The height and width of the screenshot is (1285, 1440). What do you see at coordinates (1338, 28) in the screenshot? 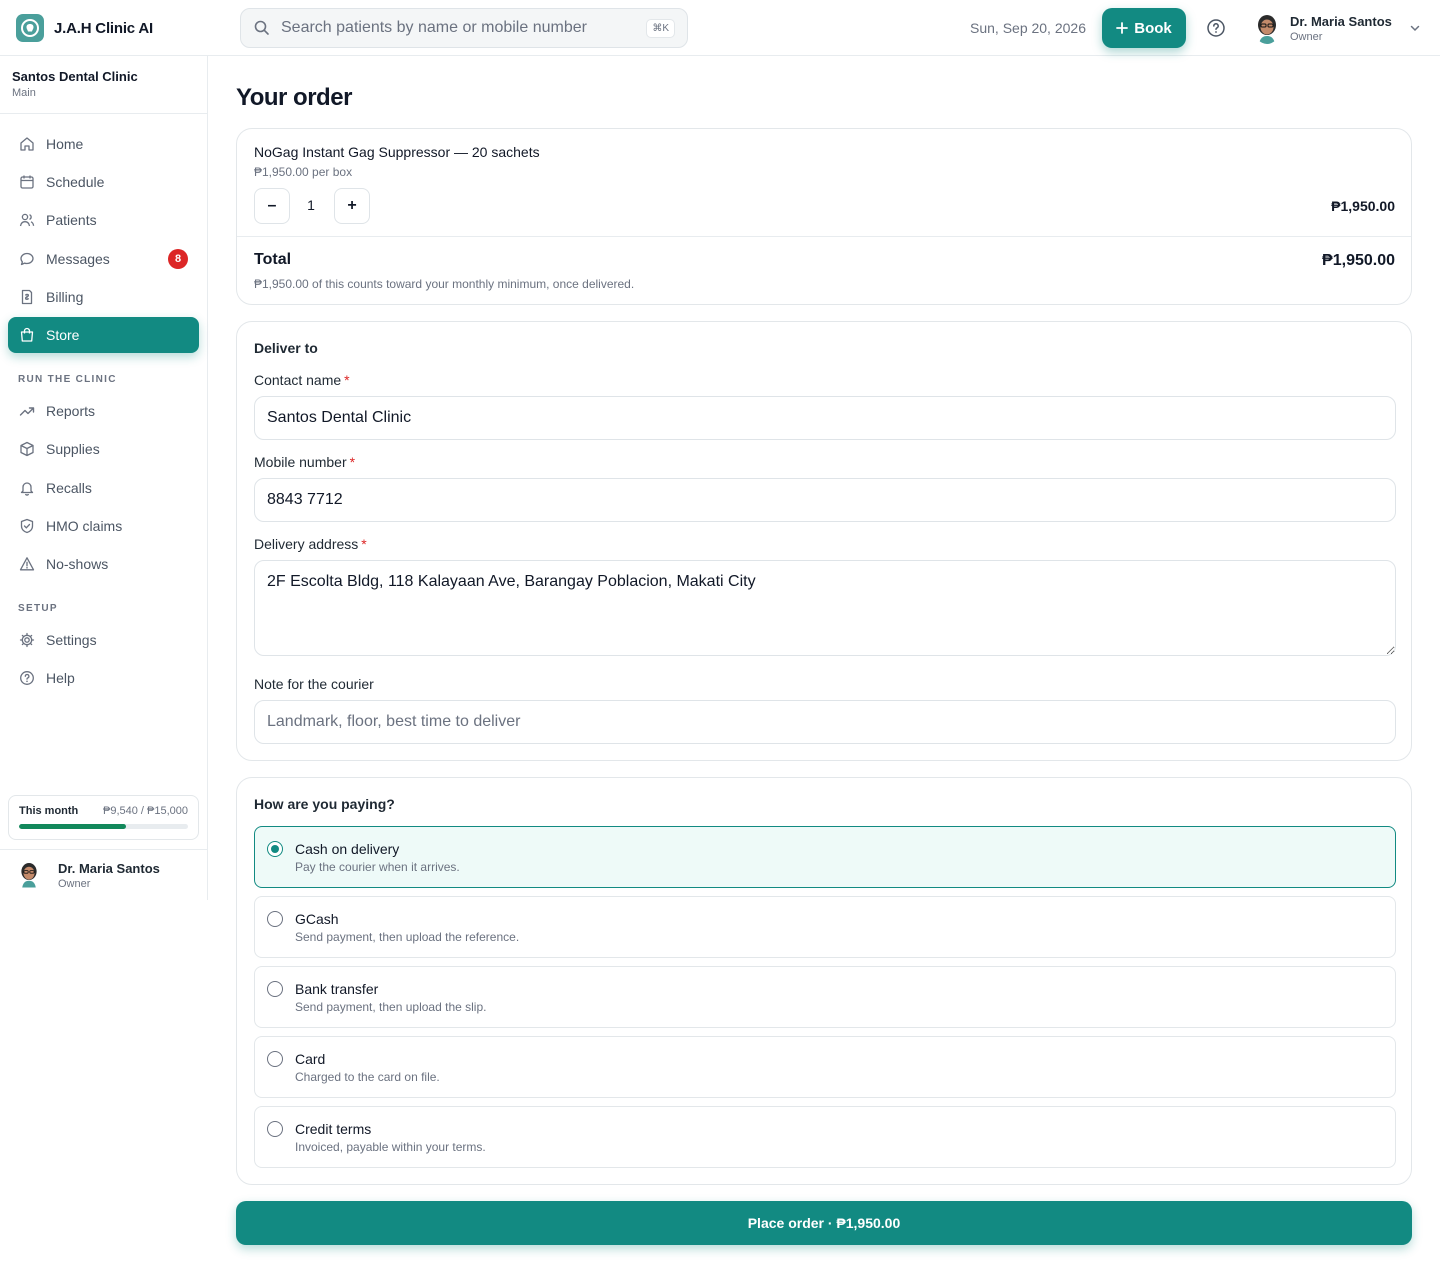
I see `user-menu: Dr. Maria Santos Owner` at bounding box center [1338, 28].